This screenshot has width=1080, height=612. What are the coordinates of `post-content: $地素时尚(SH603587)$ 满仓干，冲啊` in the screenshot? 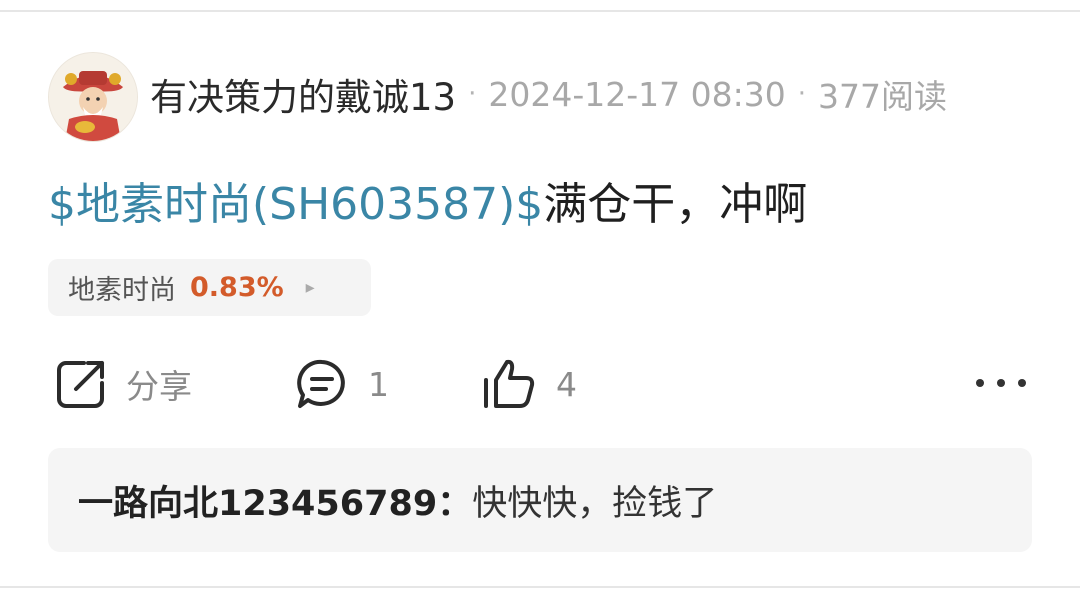 It's located at (427, 200).